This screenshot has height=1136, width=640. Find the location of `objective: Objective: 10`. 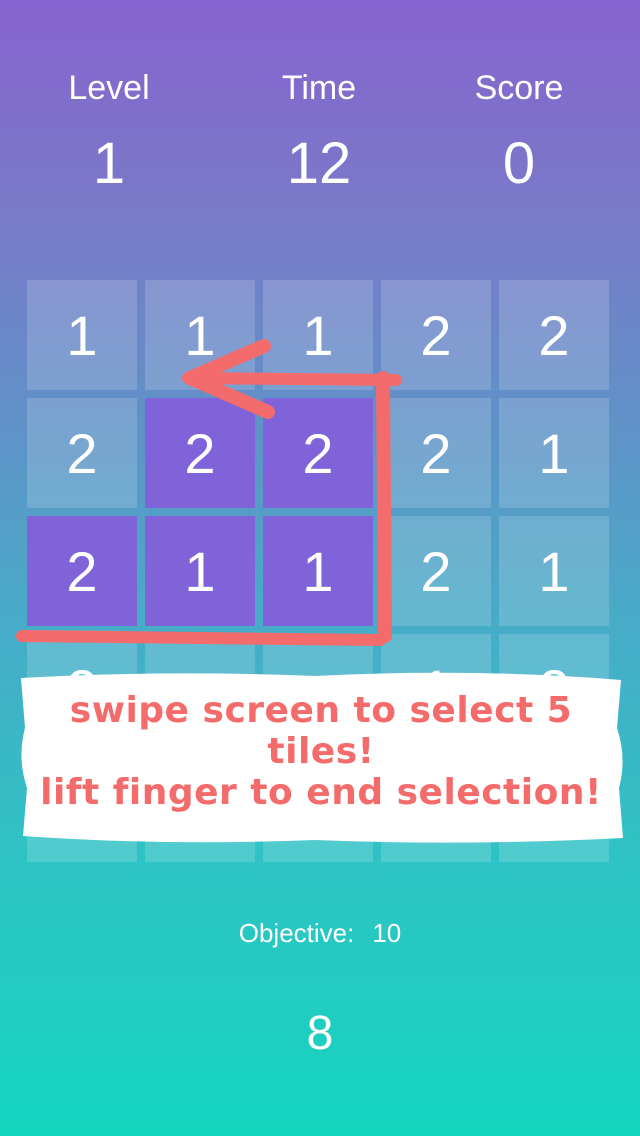

objective: Objective: 10 is located at coordinates (320, 933).